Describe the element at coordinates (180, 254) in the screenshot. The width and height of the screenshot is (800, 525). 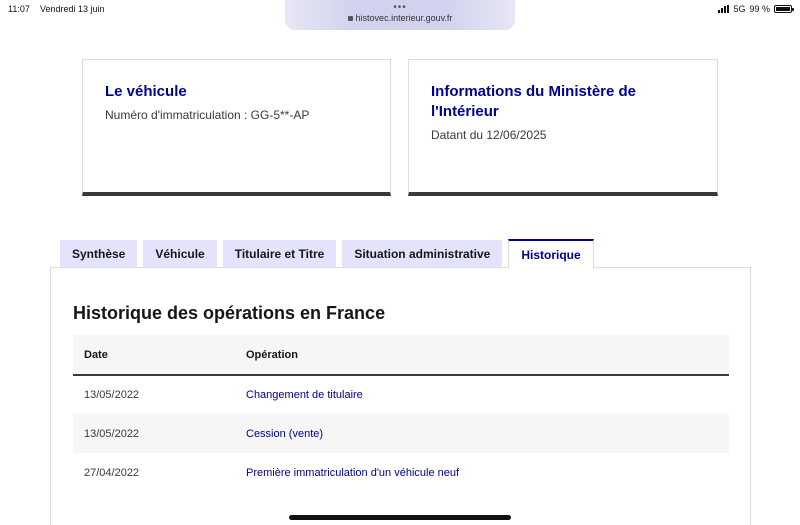
I see `tab-vehicule: Véhicule` at that location.